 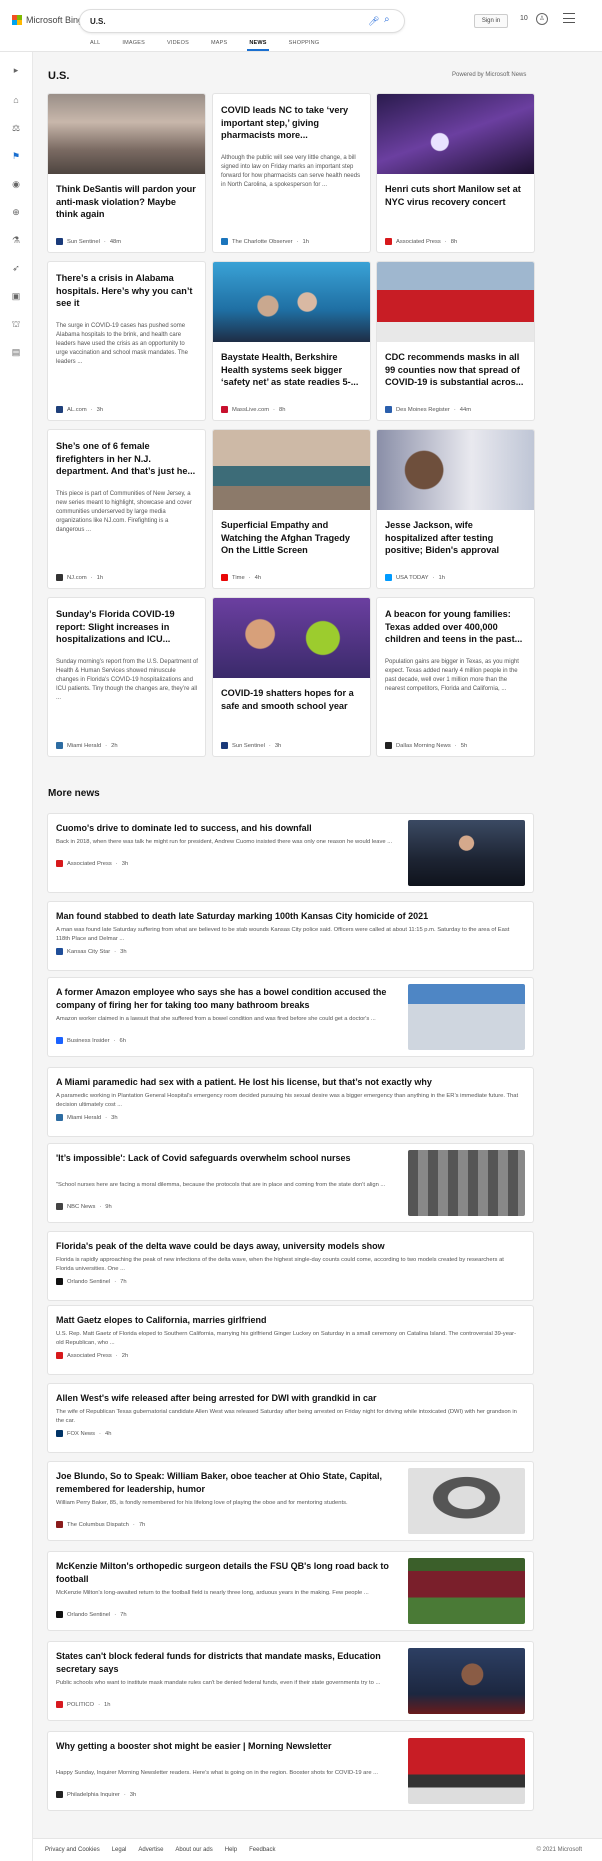 I want to click on footer-link-privacy: Privacy and Cookies, so click(x=72, y=1850).